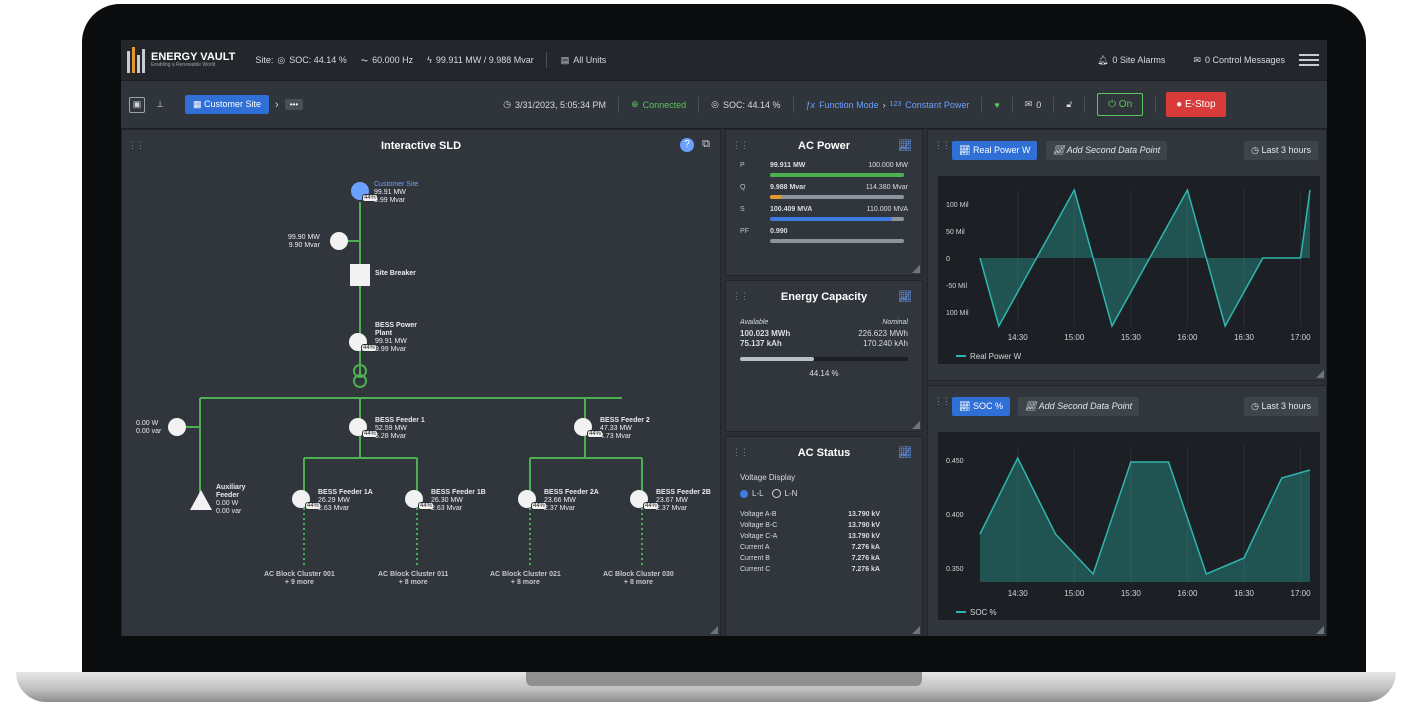  I want to click on messages-count: 0, so click(1039, 104).